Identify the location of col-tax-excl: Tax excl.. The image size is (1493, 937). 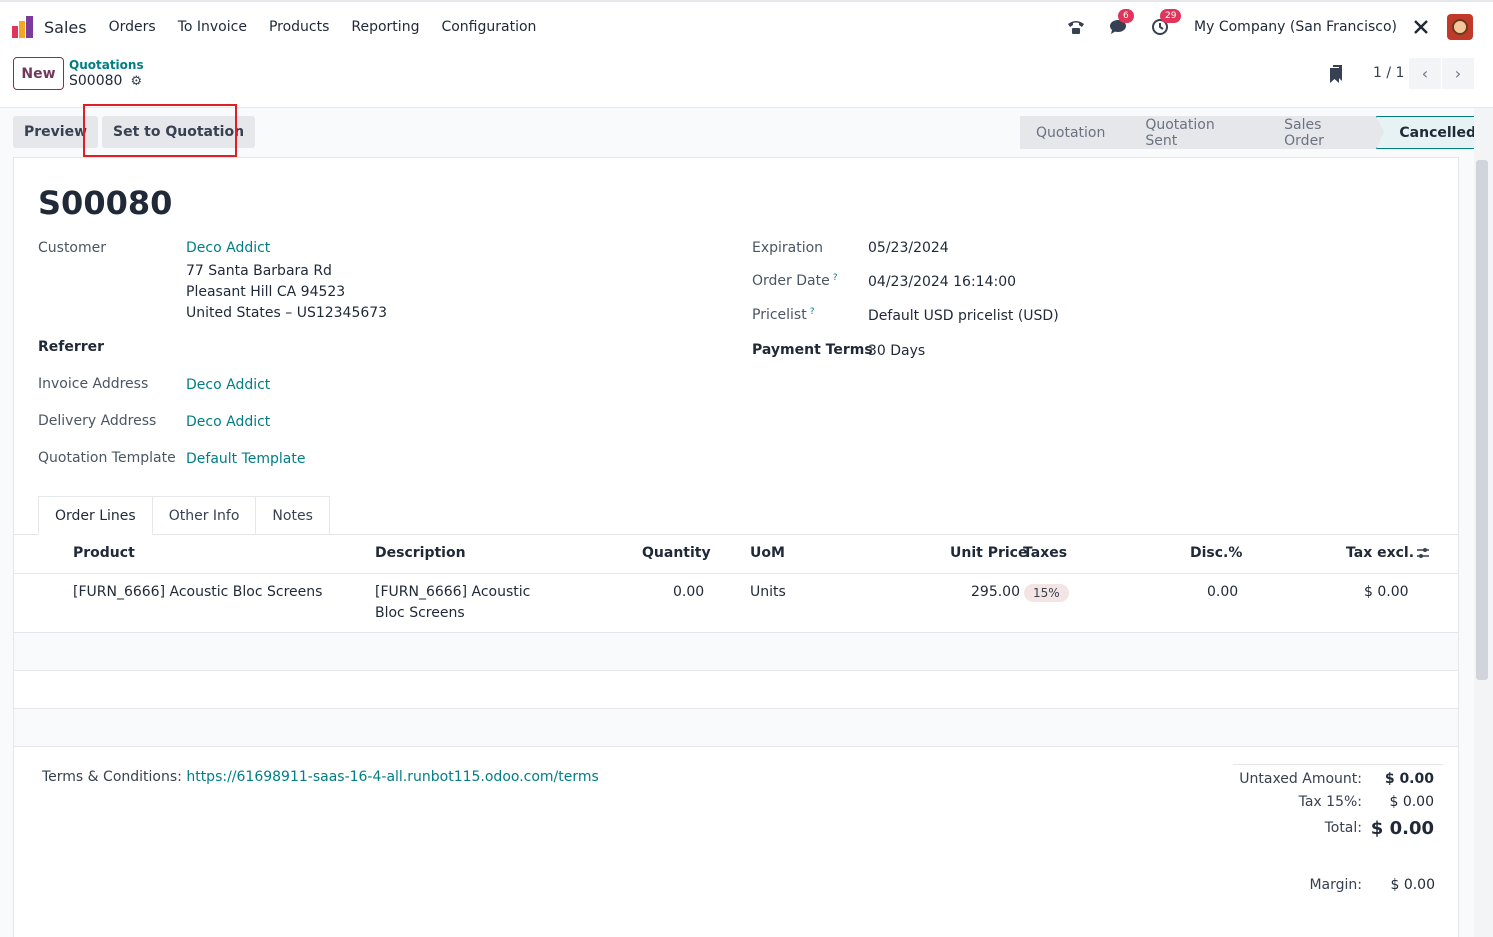
(1380, 553).